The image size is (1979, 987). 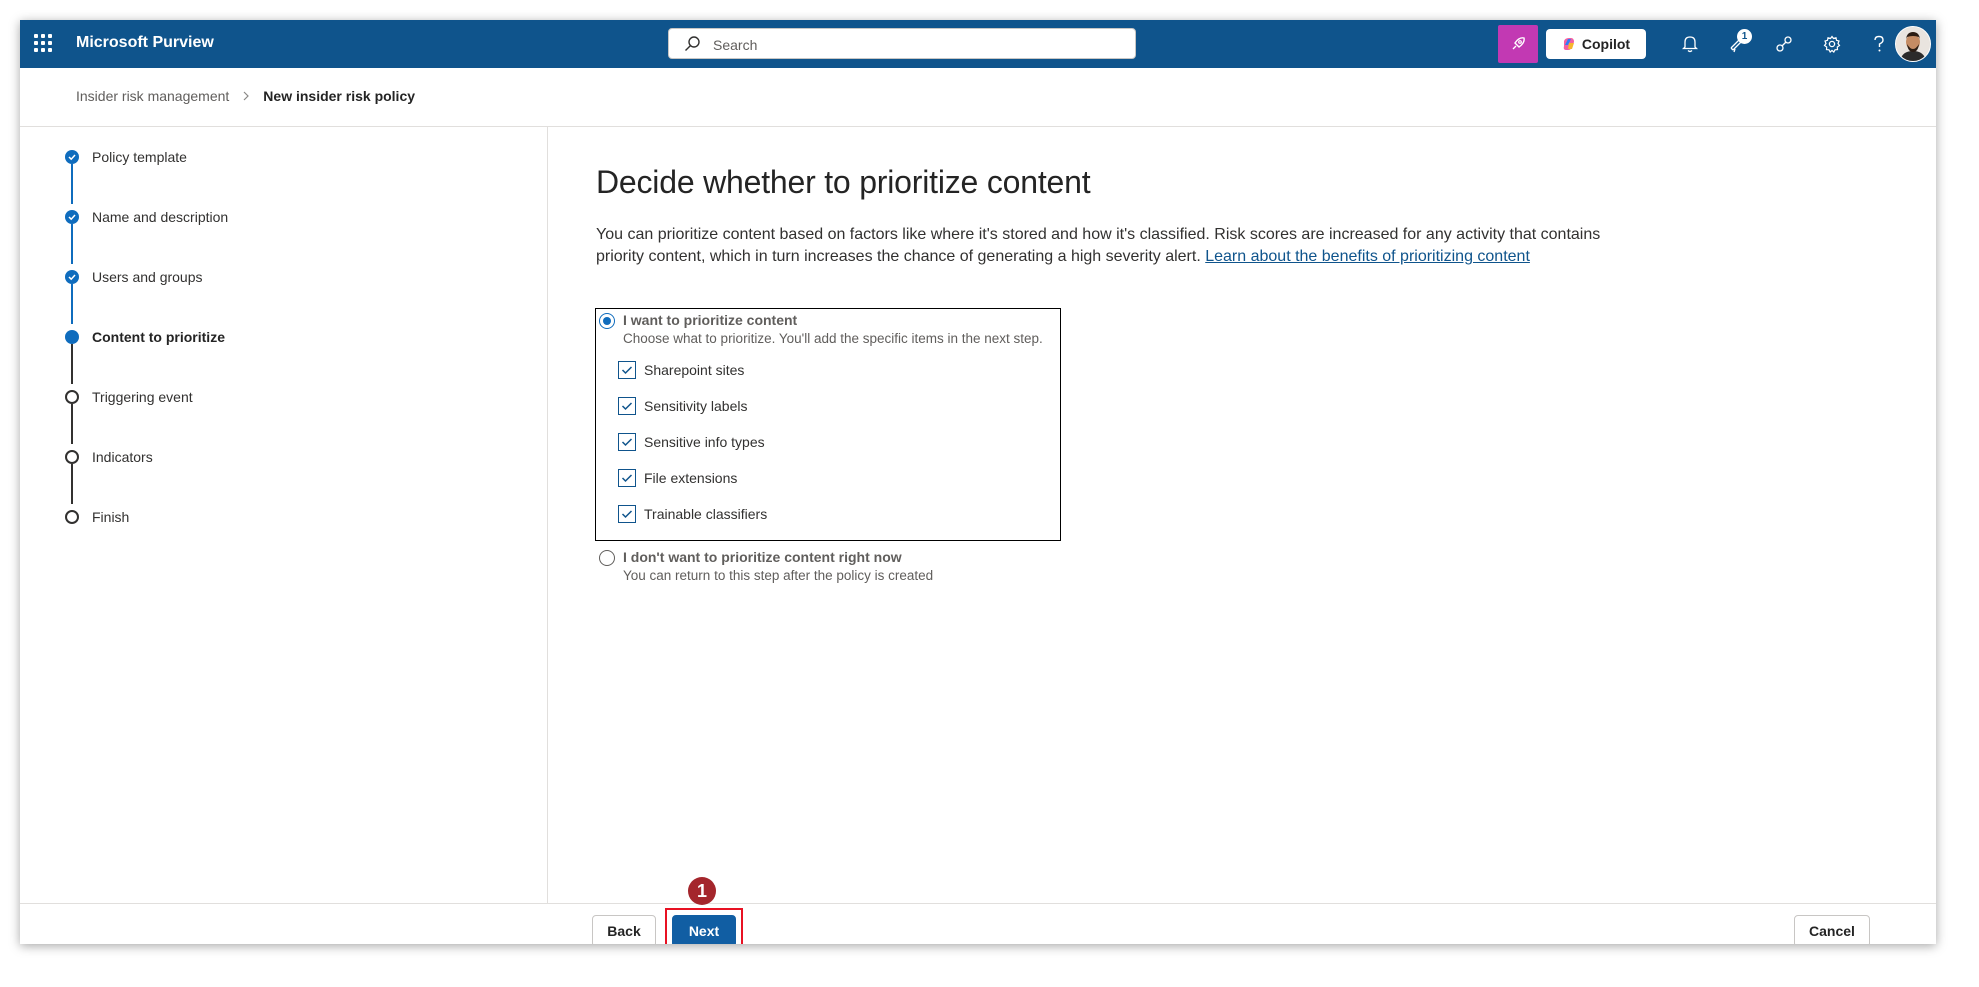 I want to click on profile-photo-icon, so click(x=1913, y=44).